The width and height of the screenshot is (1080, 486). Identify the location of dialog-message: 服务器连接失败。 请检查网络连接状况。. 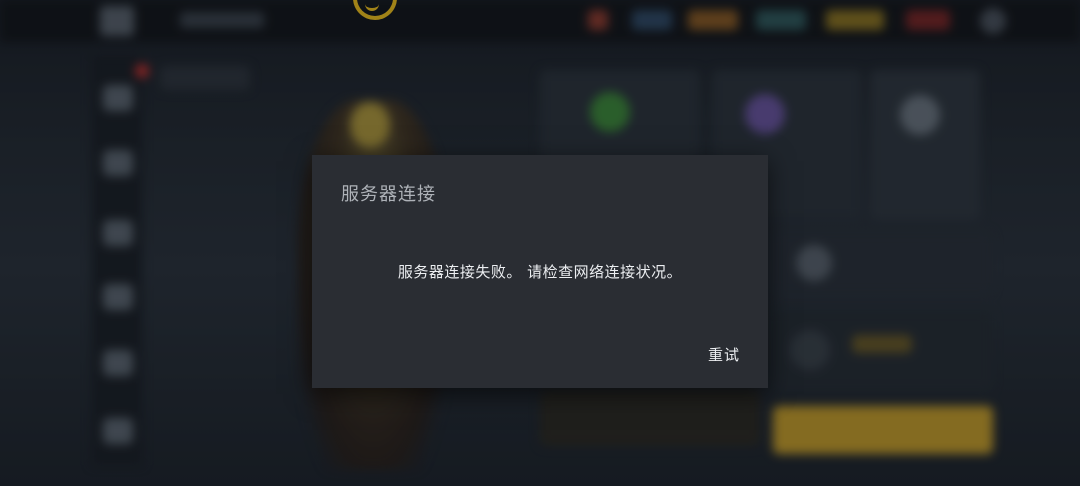
(540, 272).